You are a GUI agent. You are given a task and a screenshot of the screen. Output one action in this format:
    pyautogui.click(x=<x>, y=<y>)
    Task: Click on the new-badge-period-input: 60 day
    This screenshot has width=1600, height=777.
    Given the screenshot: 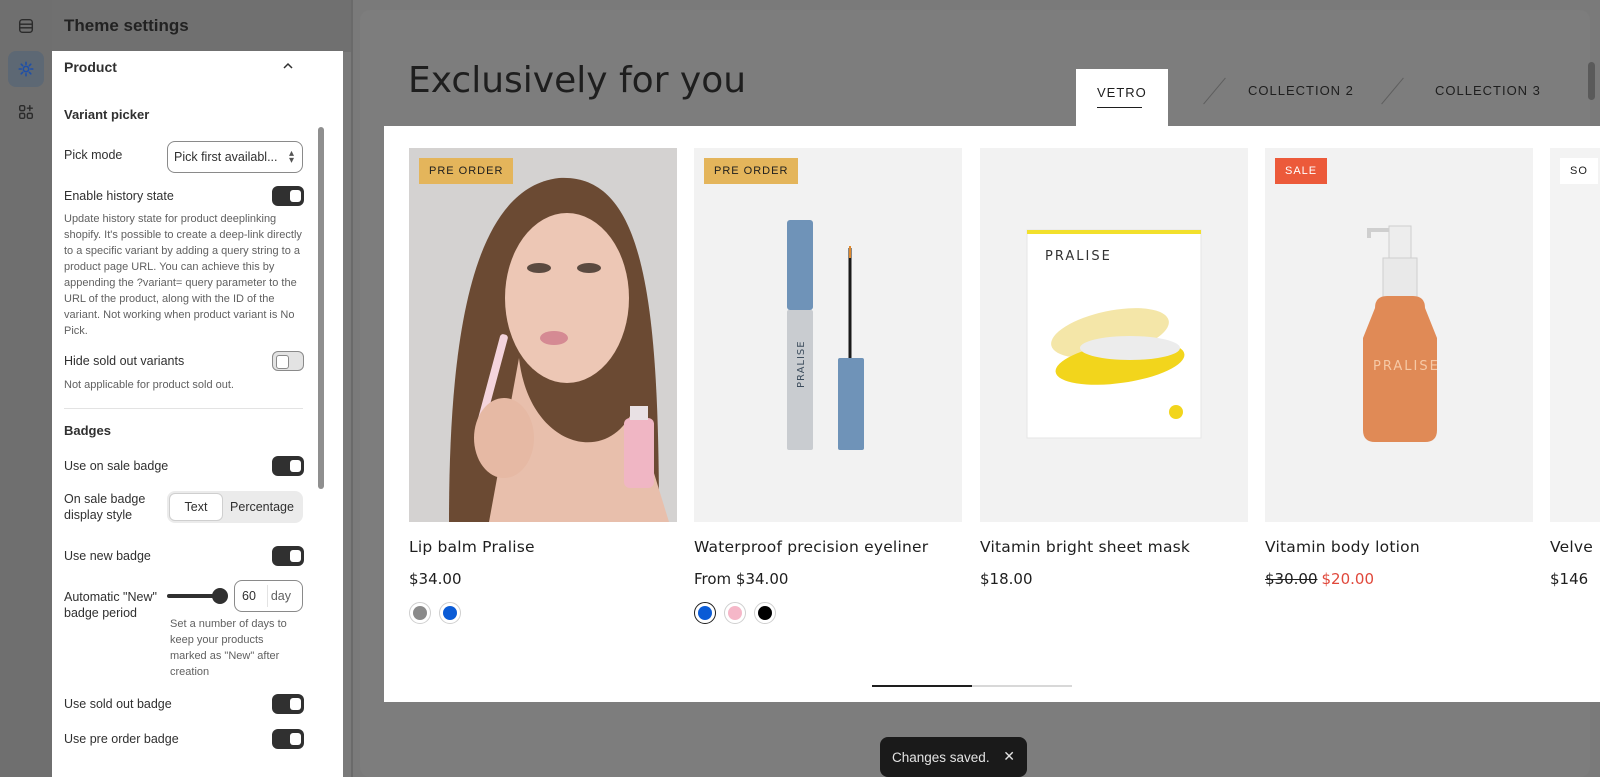 What is the action you would take?
    pyautogui.click(x=268, y=596)
    